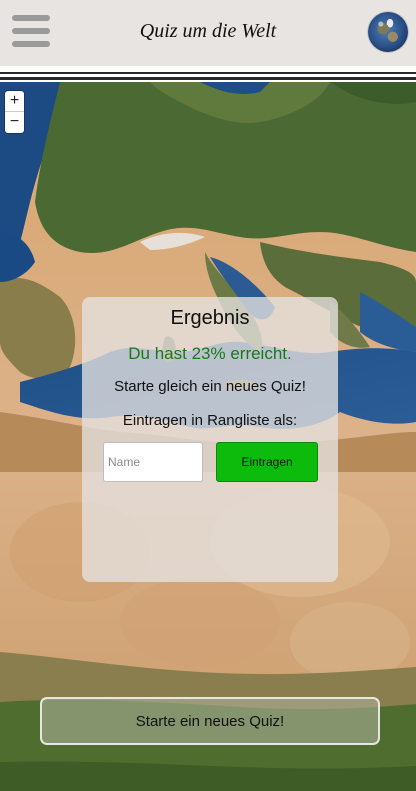 The width and height of the screenshot is (416, 791). Describe the element at coordinates (267, 462) in the screenshot. I see `submit-ranking-button: Eintragen` at that location.